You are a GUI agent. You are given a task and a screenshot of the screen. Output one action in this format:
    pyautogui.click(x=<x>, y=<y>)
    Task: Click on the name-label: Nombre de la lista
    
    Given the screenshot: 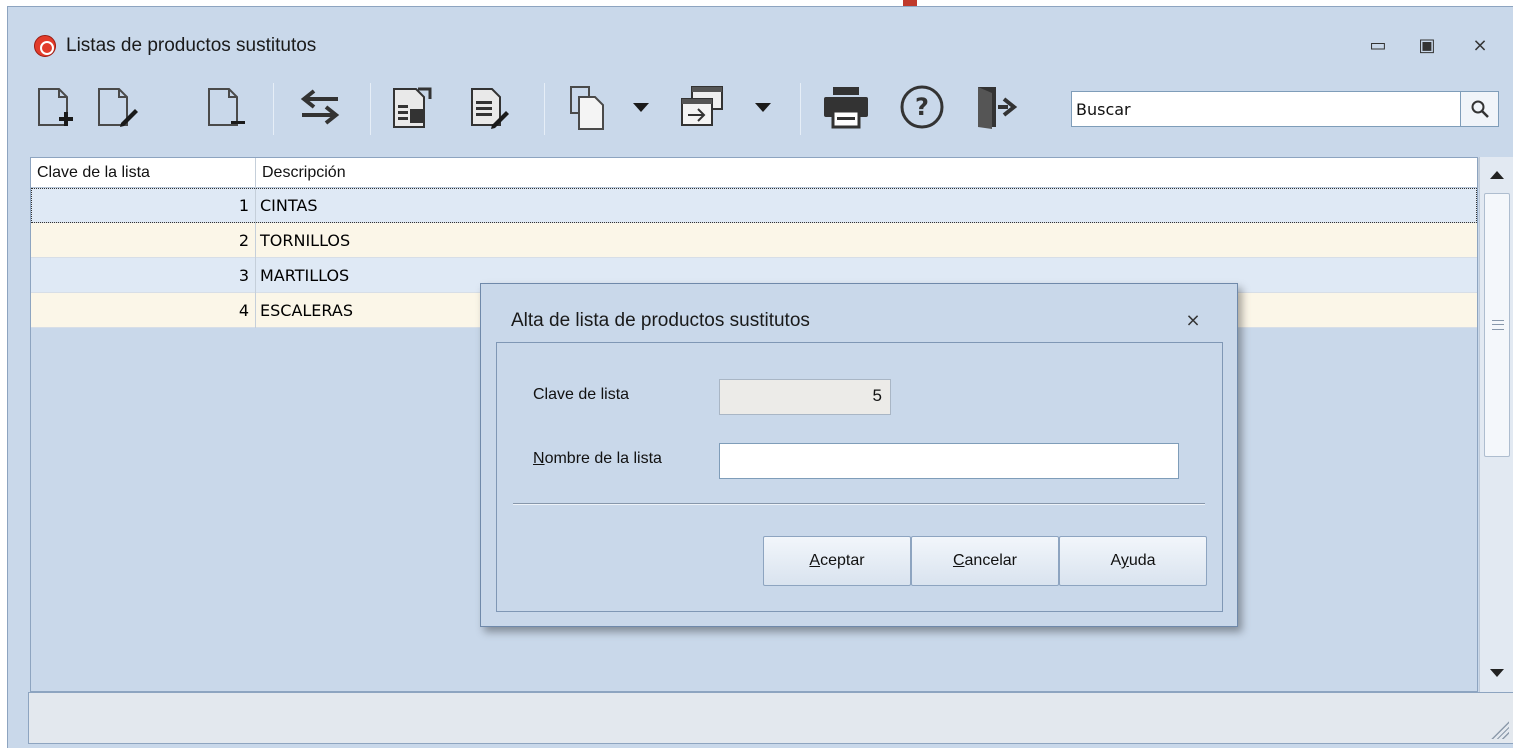 What is the action you would take?
    pyautogui.click(x=597, y=459)
    